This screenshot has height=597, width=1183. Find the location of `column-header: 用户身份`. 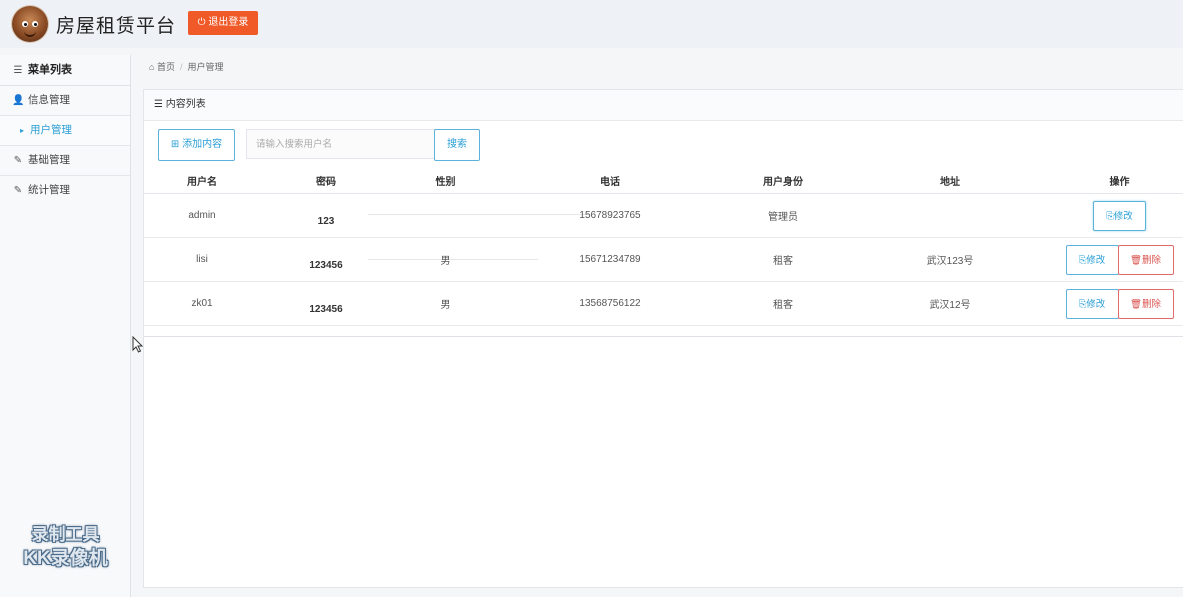

column-header: 用户身份 is located at coordinates (783, 180).